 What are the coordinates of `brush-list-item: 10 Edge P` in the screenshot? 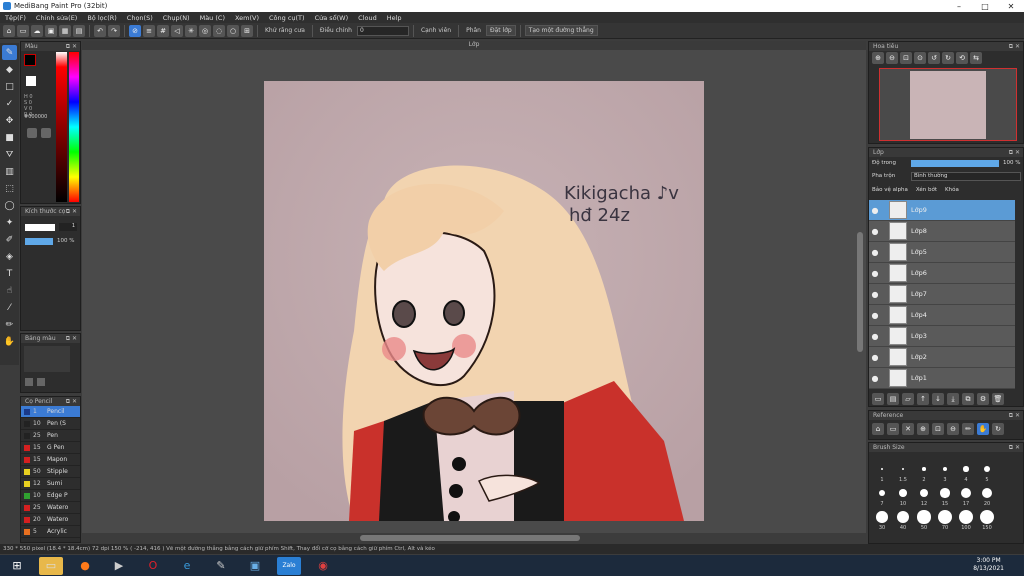 It's located at (50, 496).